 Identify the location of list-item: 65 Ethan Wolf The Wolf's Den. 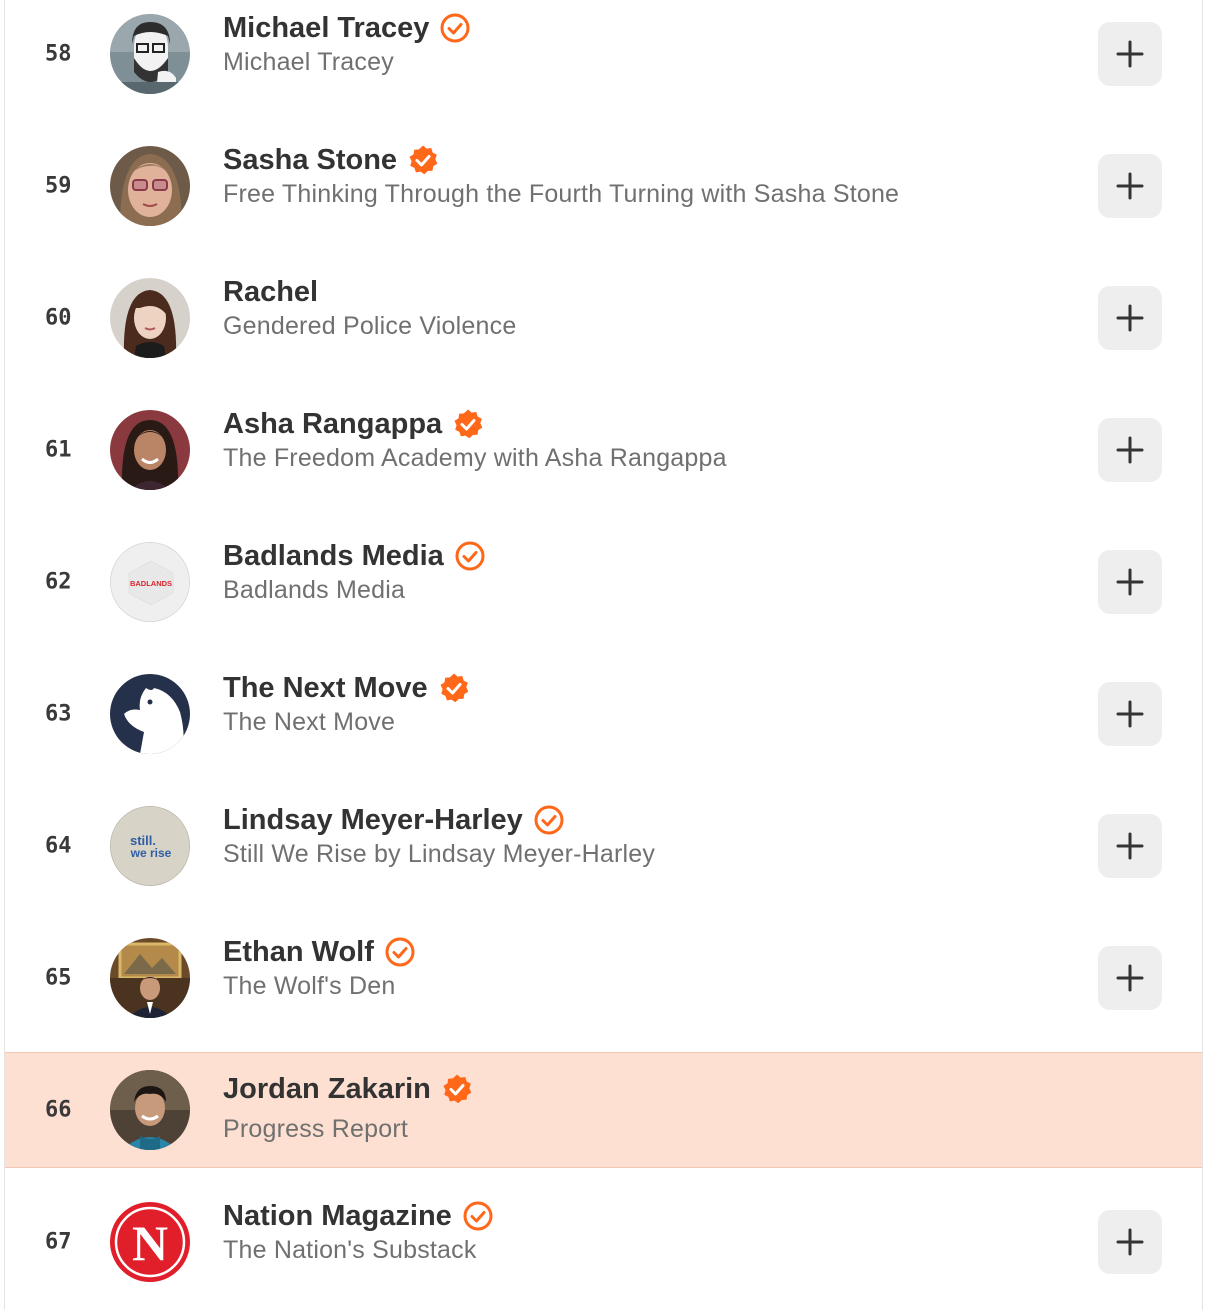
(603, 978).